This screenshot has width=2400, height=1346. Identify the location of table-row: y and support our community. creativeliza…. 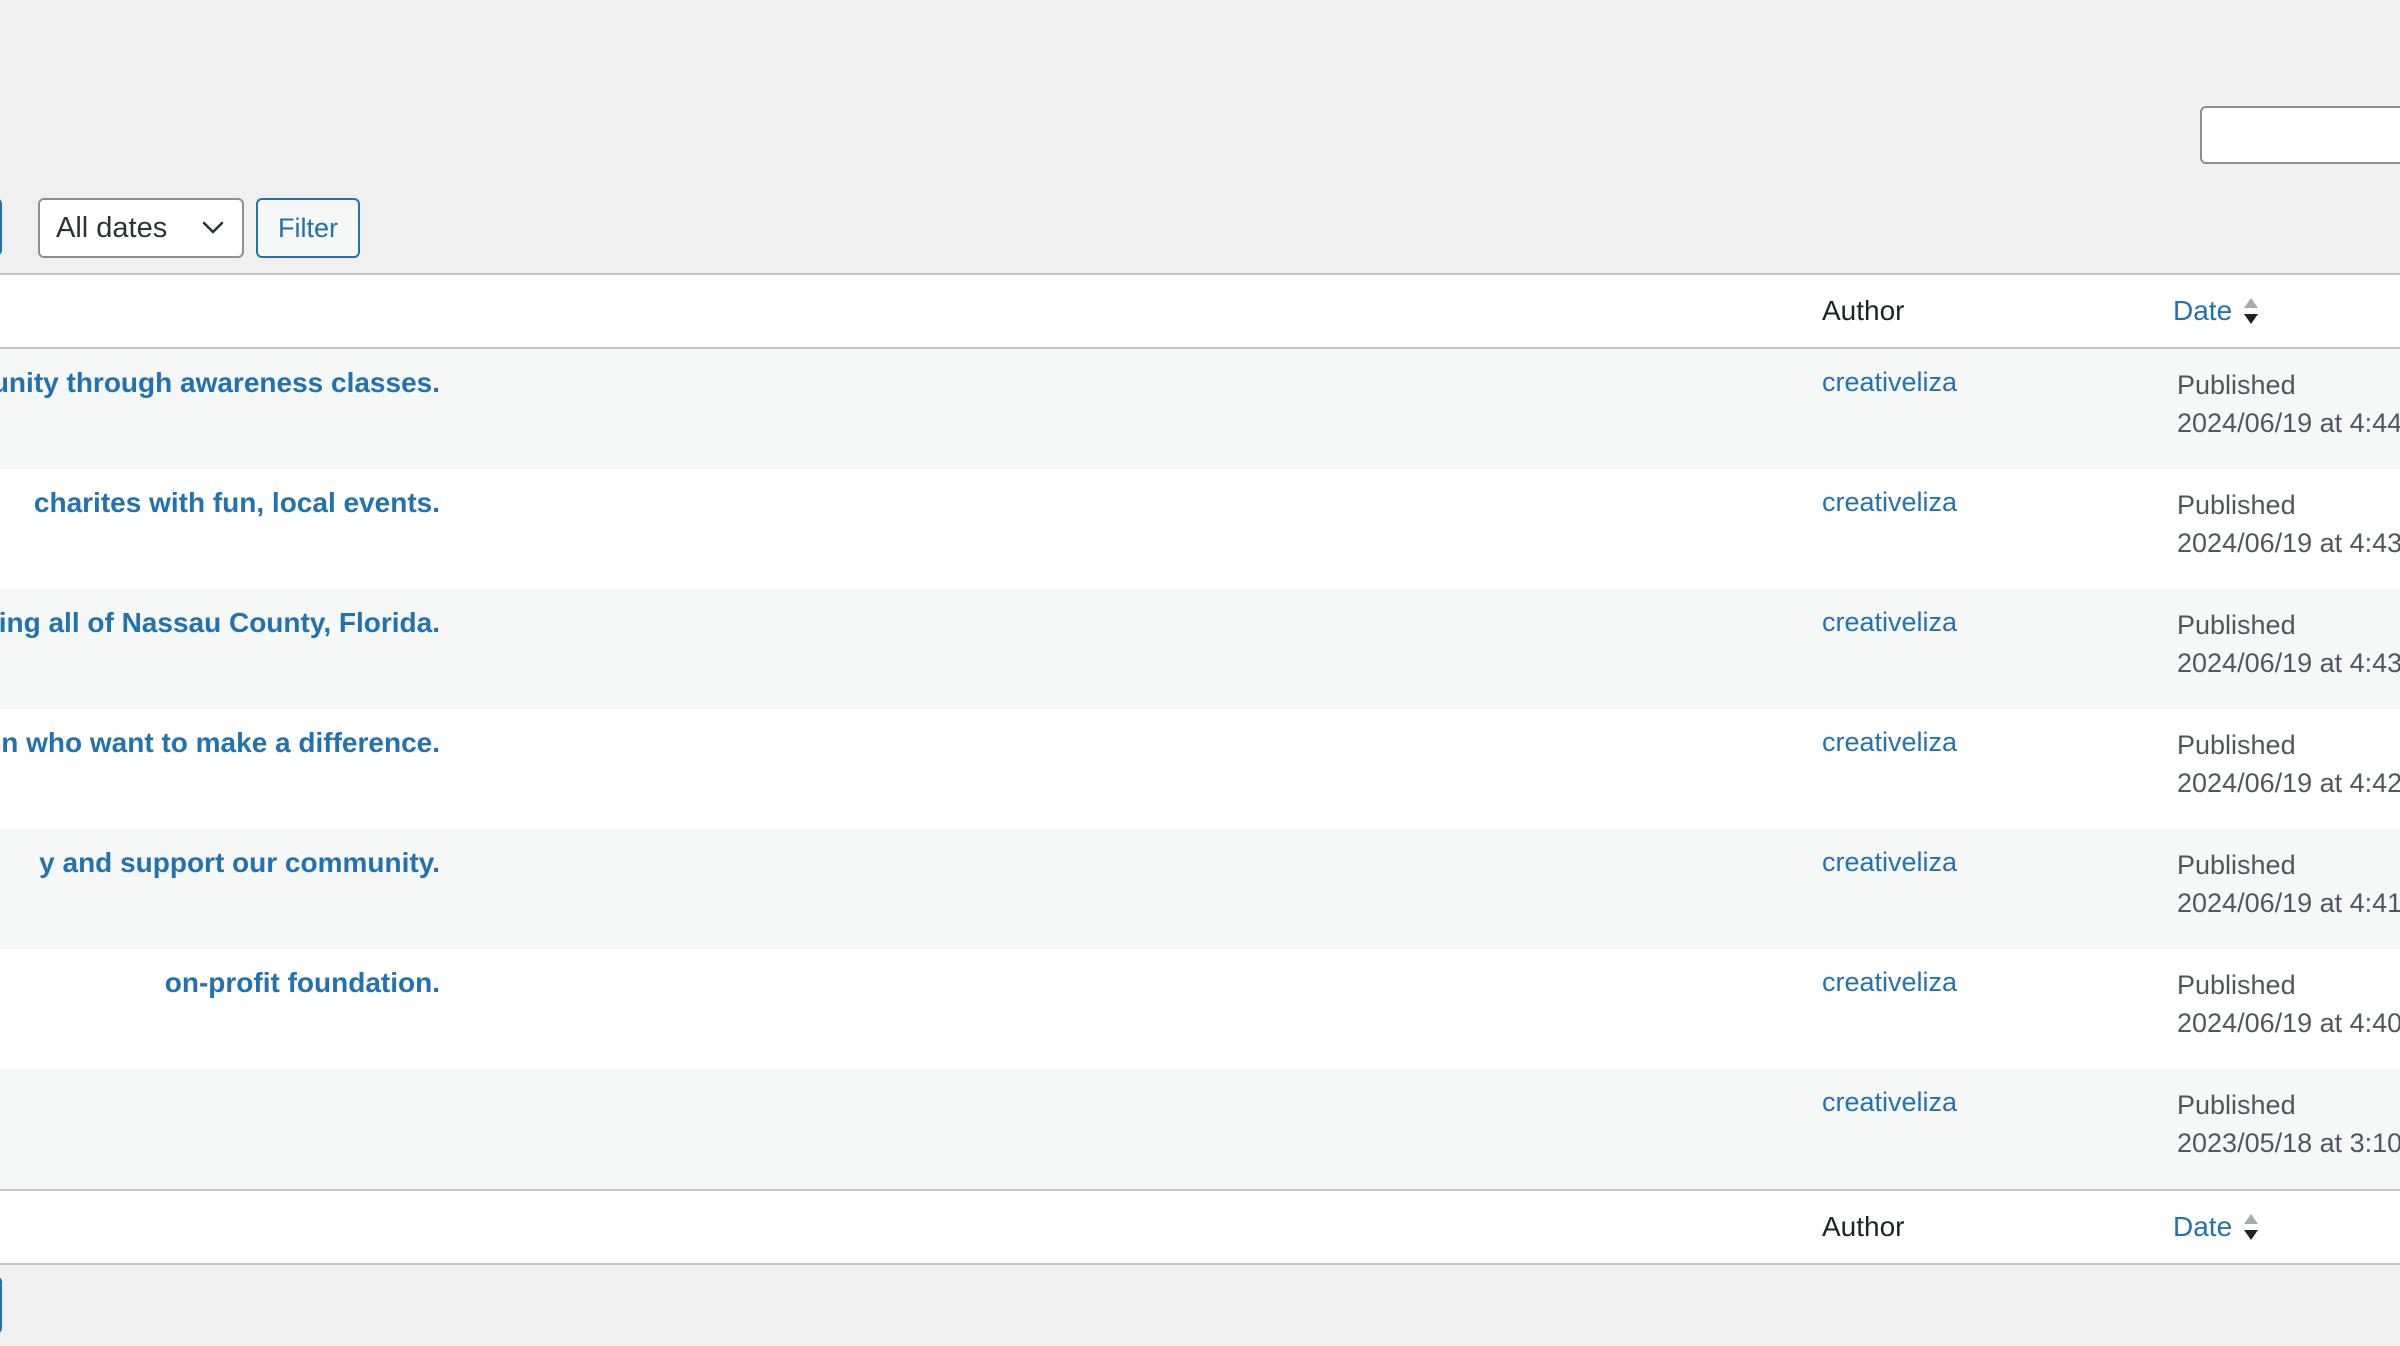
(1200, 889).